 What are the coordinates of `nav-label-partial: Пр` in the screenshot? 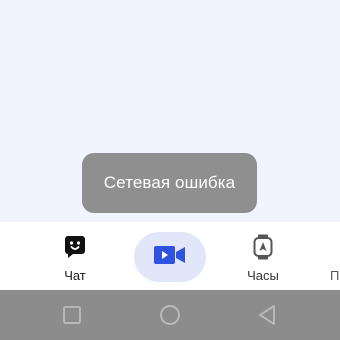 It's located at (335, 275).